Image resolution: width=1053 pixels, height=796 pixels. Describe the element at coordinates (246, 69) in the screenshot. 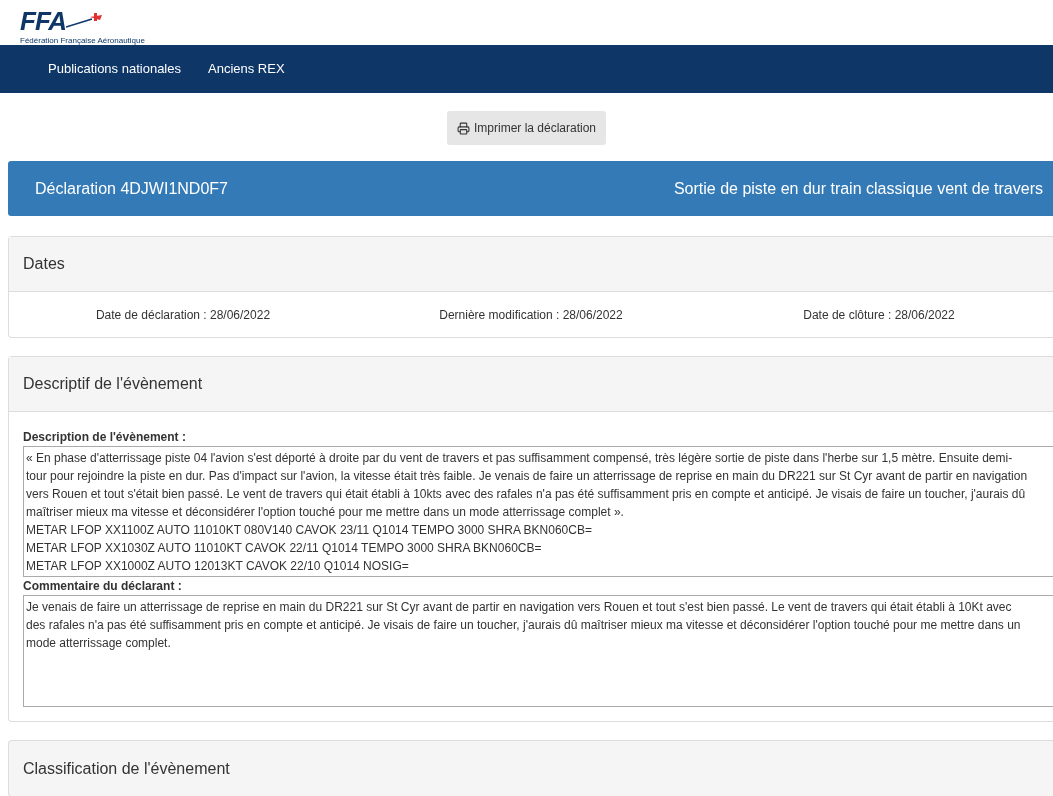

I see `nav-link: Anciens REX` at that location.